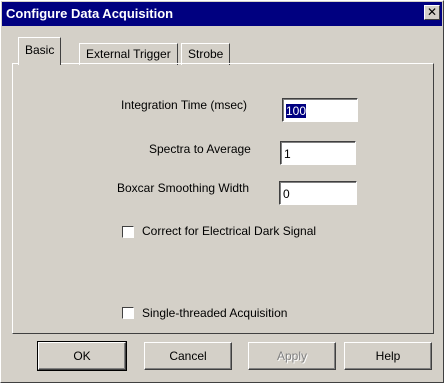 This screenshot has height=383, width=444. Describe the element at coordinates (128, 232) in the screenshot. I see `correct-dark-signal-checkbox` at that location.